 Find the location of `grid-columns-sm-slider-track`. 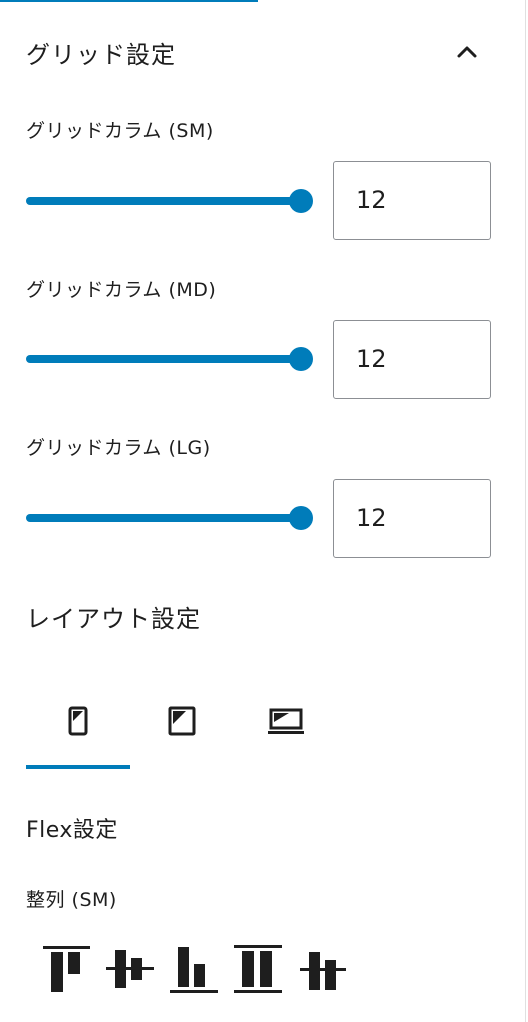

grid-columns-sm-slider-track is located at coordinates (164, 201).